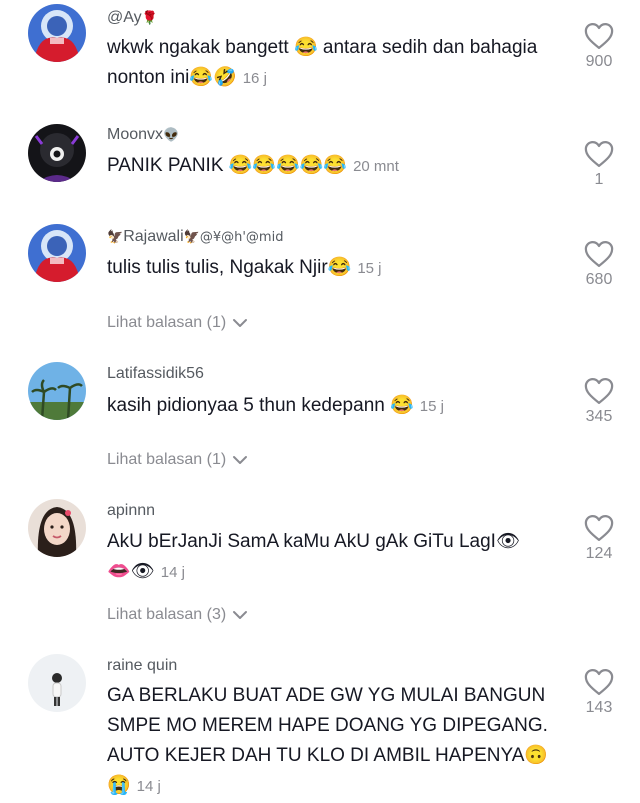 This screenshot has height=803, width=640. Describe the element at coordinates (233, 237) in the screenshot. I see `username-suffix: 🦅@¥@h'@mid` at that location.